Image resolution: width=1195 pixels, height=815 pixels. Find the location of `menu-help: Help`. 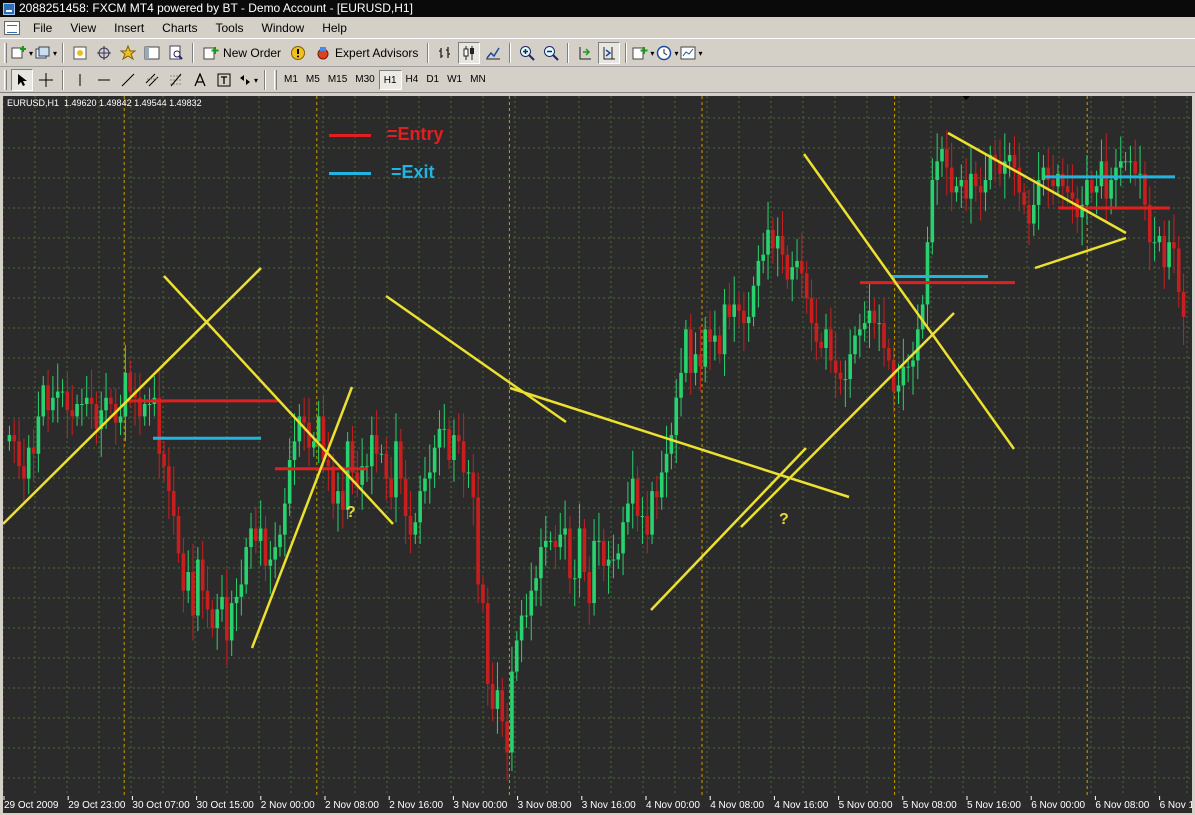

menu-help: Help is located at coordinates (334, 28).